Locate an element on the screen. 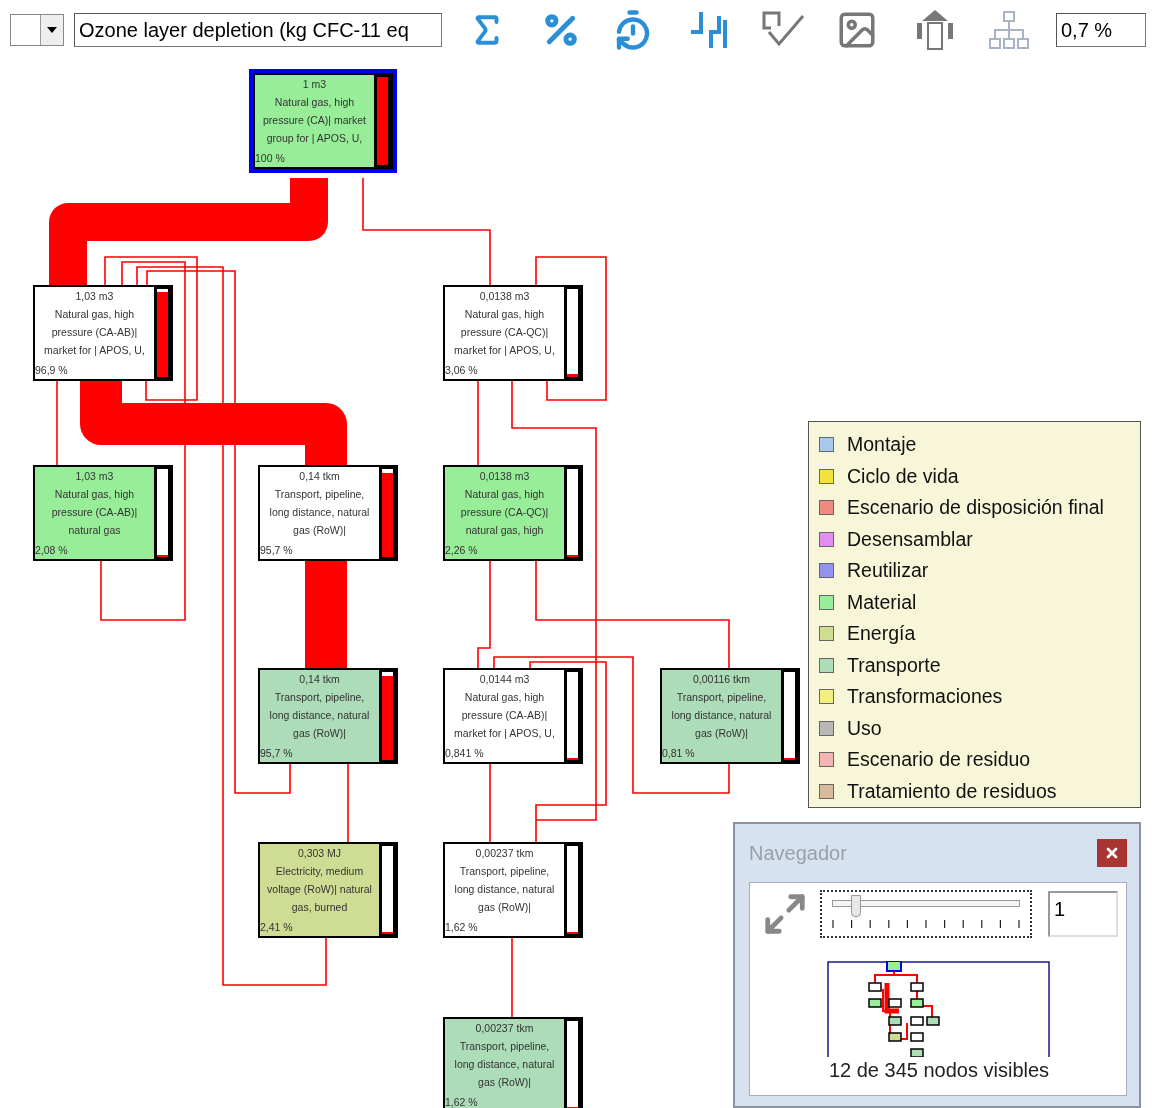  process-node: 0,0138 m3 Natural gas, high pressure (CA-QC)| market for | APOS, U, 3,06 % is located at coordinates (513, 333).